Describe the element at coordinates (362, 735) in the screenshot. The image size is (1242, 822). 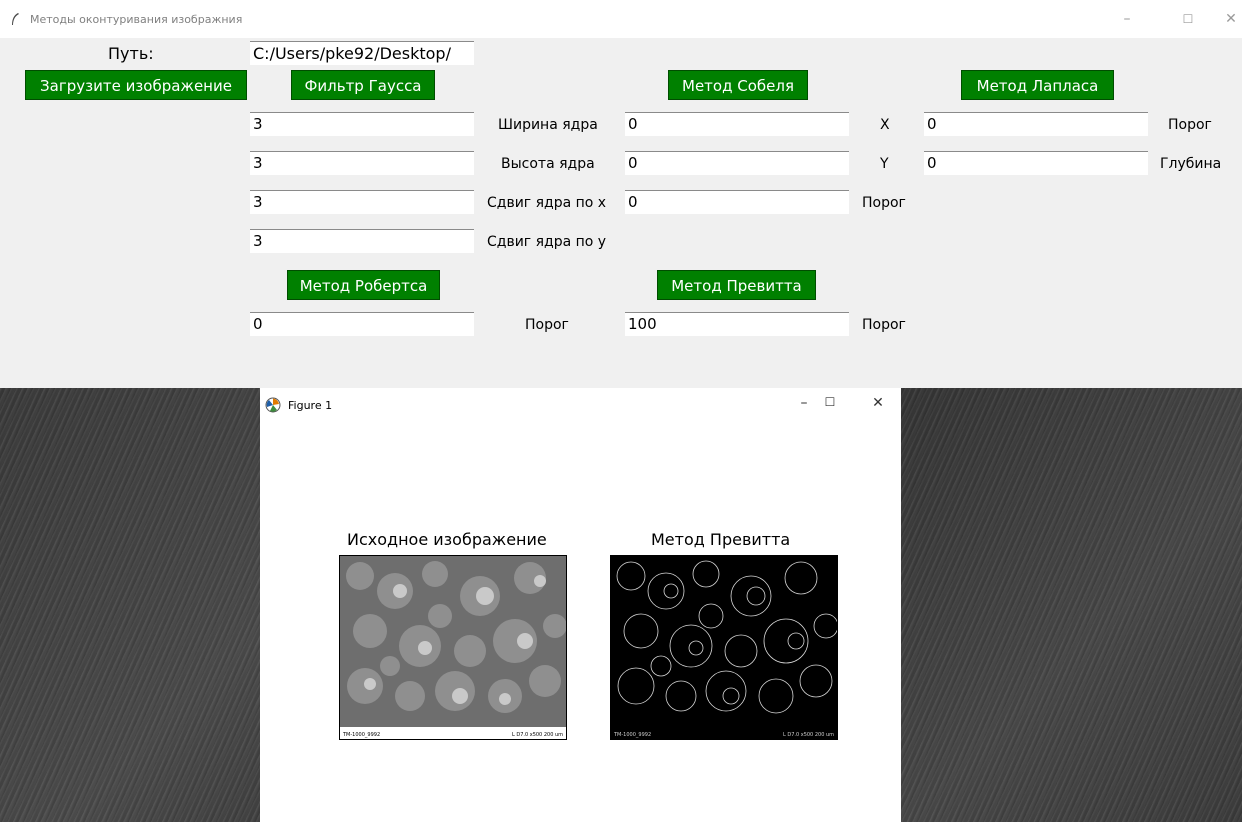
I see `original-scale-label-left: TM-1000_9992` at that location.